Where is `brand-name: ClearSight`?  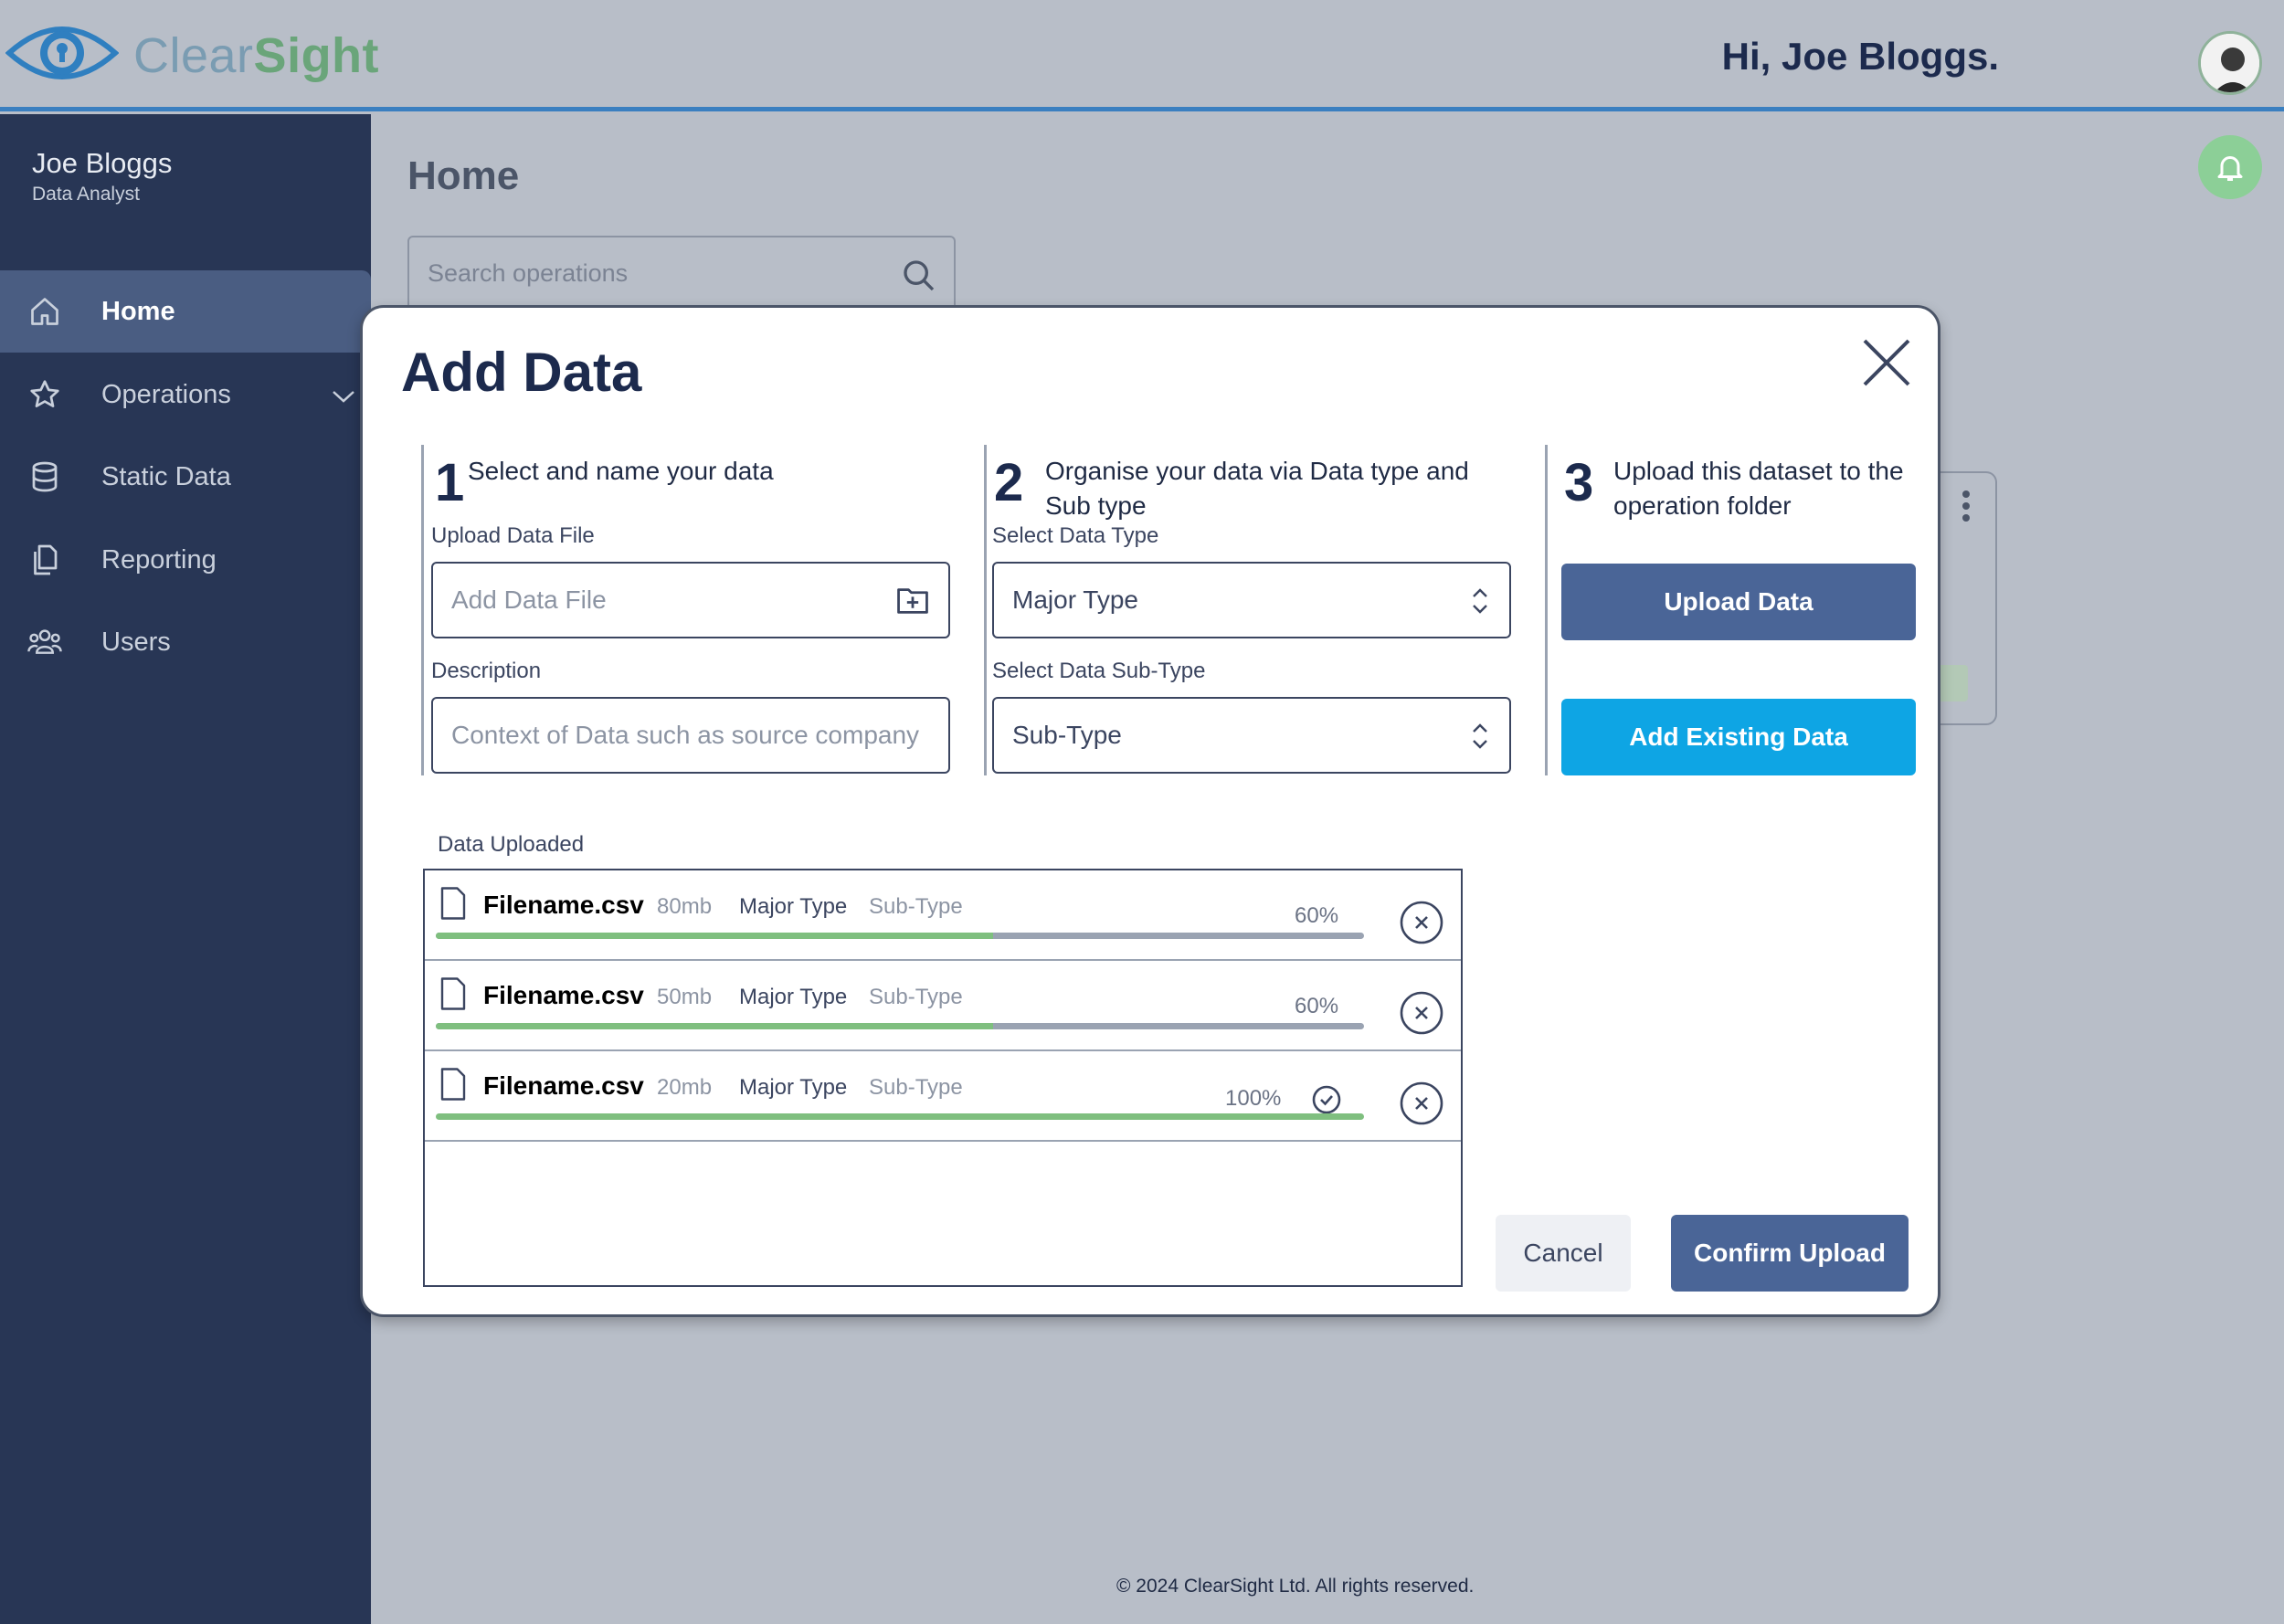 brand-name: ClearSight is located at coordinates (256, 55).